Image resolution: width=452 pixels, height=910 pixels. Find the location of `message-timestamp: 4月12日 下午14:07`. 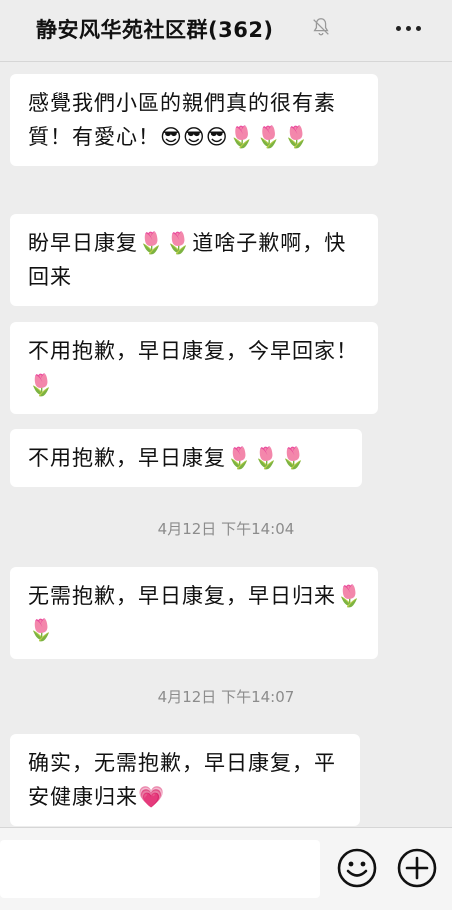

message-timestamp: 4月12日 下午14:07 is located at coordinates (226, 697).